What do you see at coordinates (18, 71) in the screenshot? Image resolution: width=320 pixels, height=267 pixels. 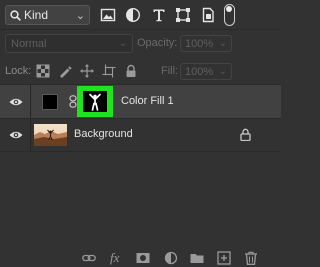 I see `lock-label: Lock:` at bounding box center [18, 71].